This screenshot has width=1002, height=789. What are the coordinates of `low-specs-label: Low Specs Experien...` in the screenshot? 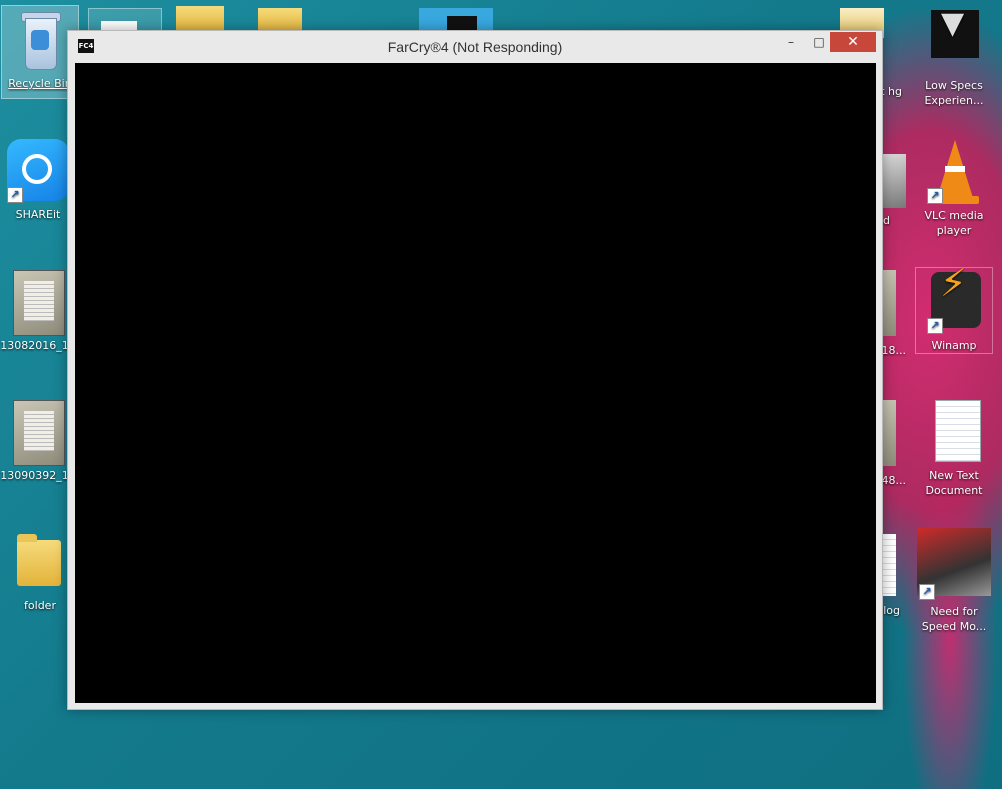 It's located at (954, 93).